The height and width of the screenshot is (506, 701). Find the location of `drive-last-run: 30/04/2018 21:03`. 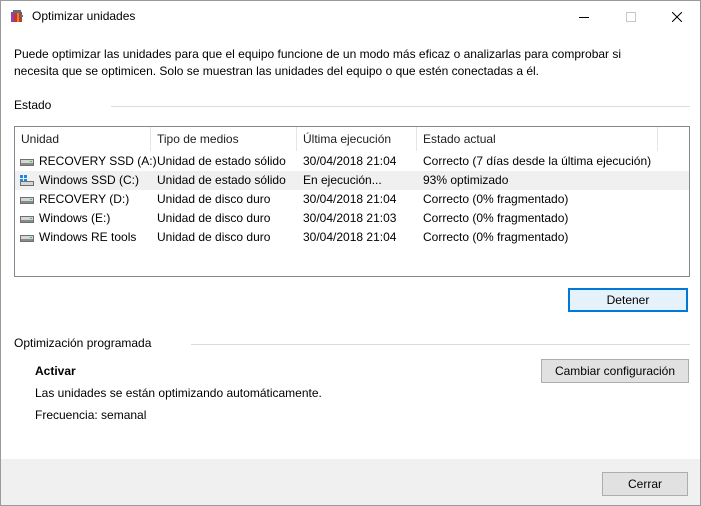

drive-last-run: 30/04/2018 21:03 is located at coordinates (350, 218).